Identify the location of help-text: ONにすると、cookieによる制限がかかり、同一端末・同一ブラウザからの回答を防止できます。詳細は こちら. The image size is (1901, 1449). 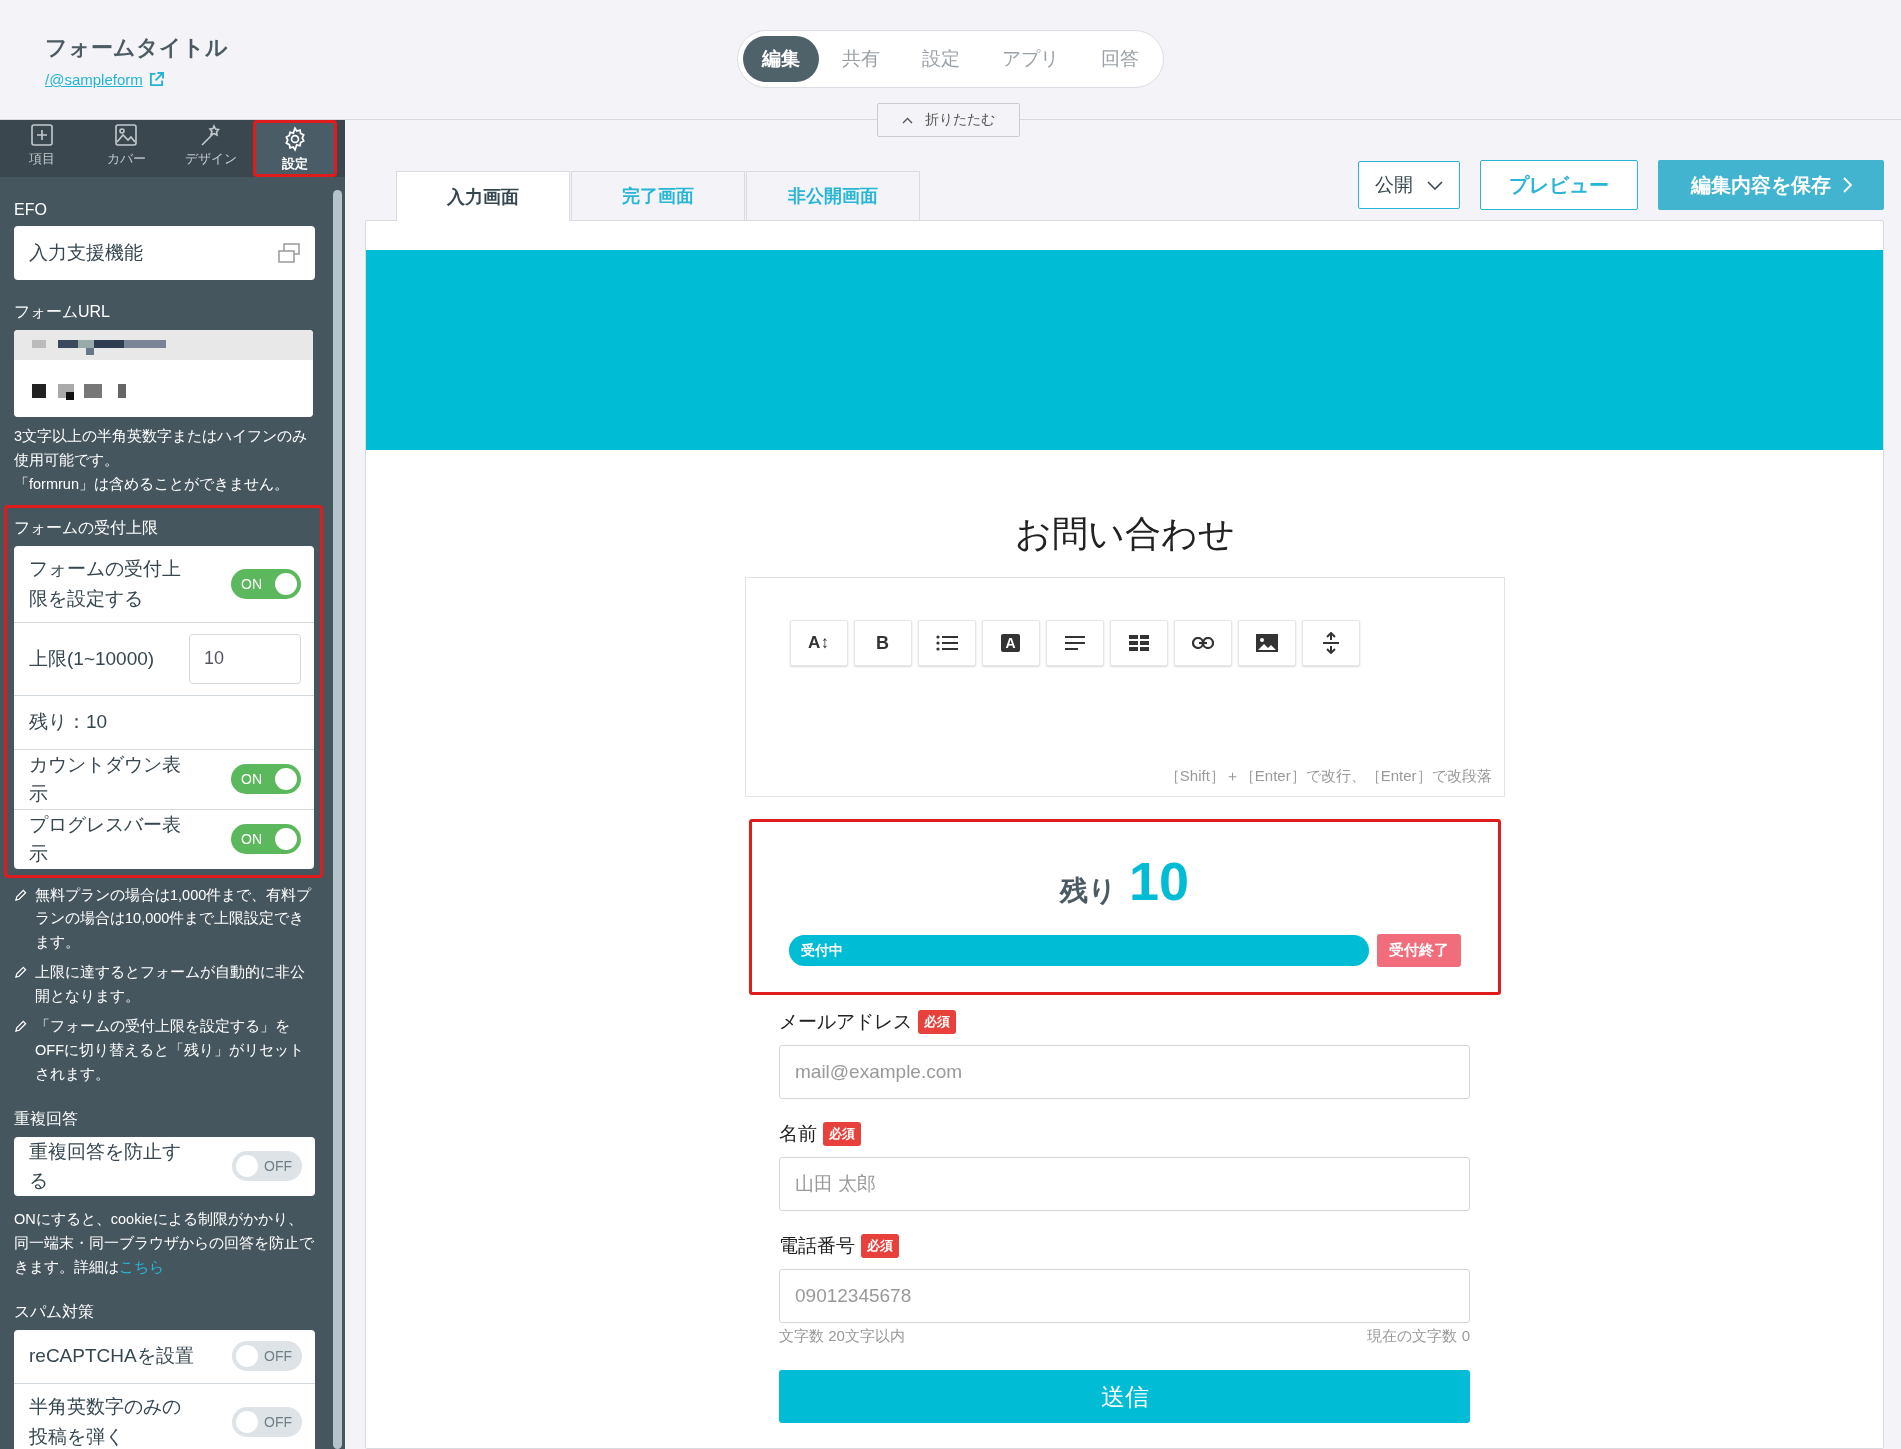
(164, 1243).